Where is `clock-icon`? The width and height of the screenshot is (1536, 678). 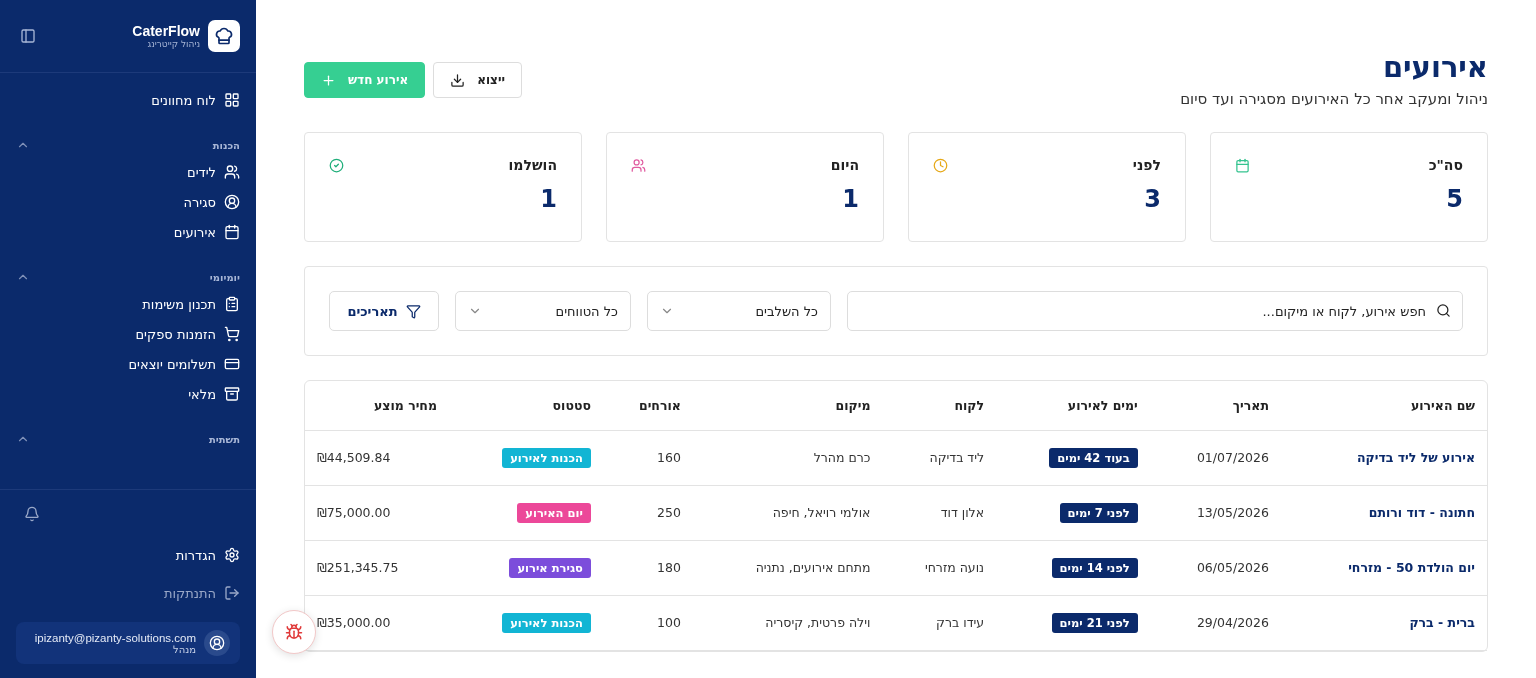 clock-icon is located at coordinates (940, 165).